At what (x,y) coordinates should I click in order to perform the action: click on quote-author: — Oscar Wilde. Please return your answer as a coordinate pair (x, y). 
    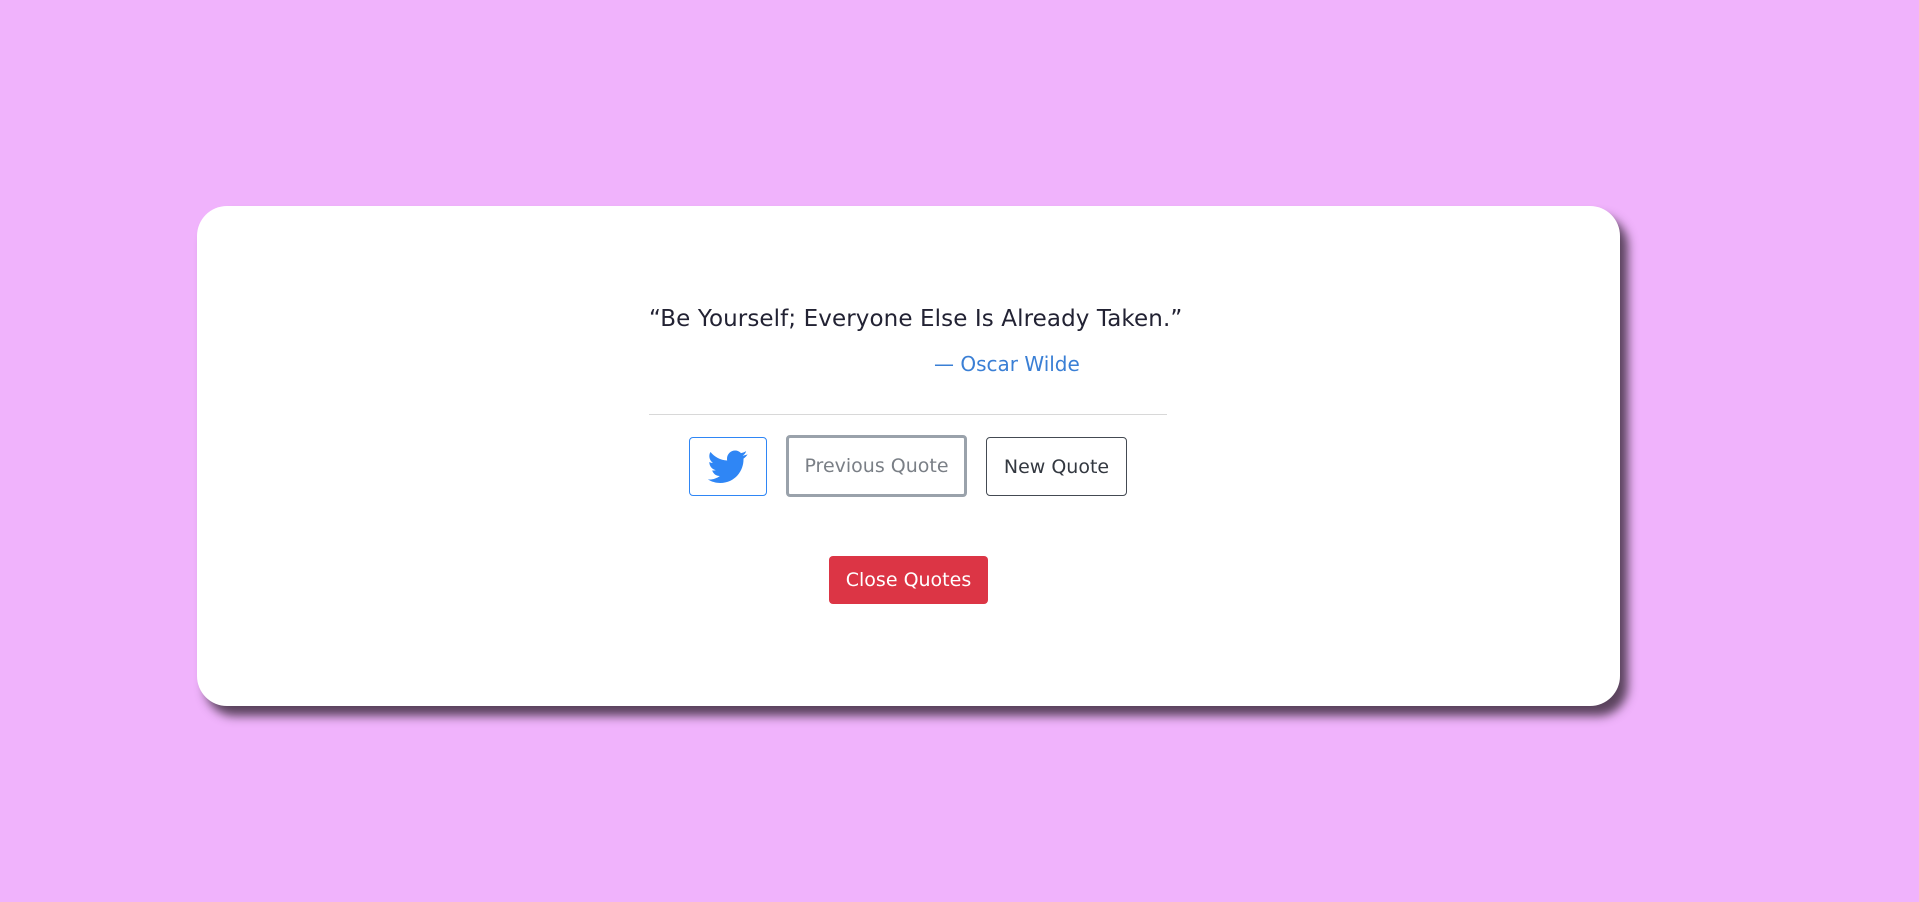
    Looking at the image, I should click on (1007, 364).